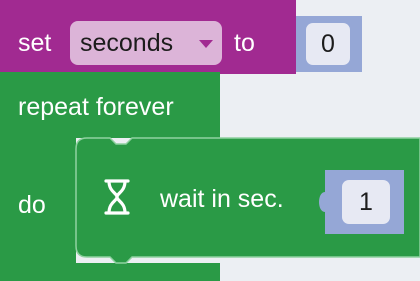 The height and width of the screenshot is (281, 420). I want to click on set-keyword: set, so click(35, 43).